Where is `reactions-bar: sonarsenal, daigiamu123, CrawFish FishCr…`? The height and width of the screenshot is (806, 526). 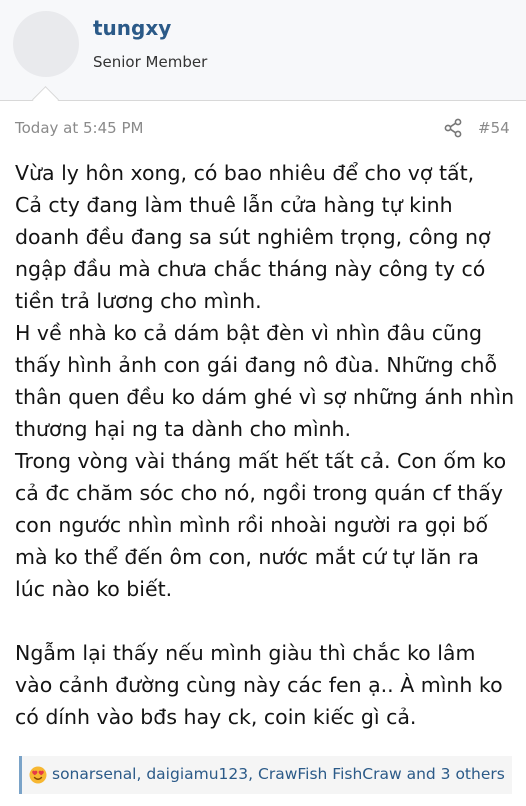
reactions-bar: sonarsenal, daigiamu123, CrawFish FishCr… is located at coordinates (265, 775).